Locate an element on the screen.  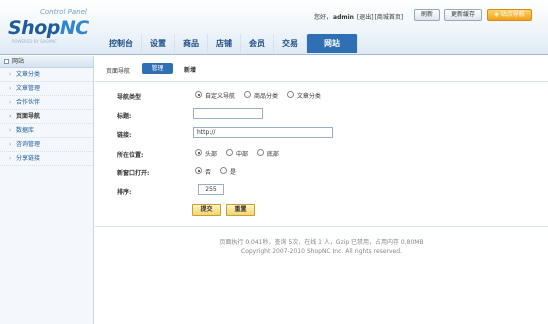
sidebar-item-article-category: 文章分类 is located at coordinates (46, 75).